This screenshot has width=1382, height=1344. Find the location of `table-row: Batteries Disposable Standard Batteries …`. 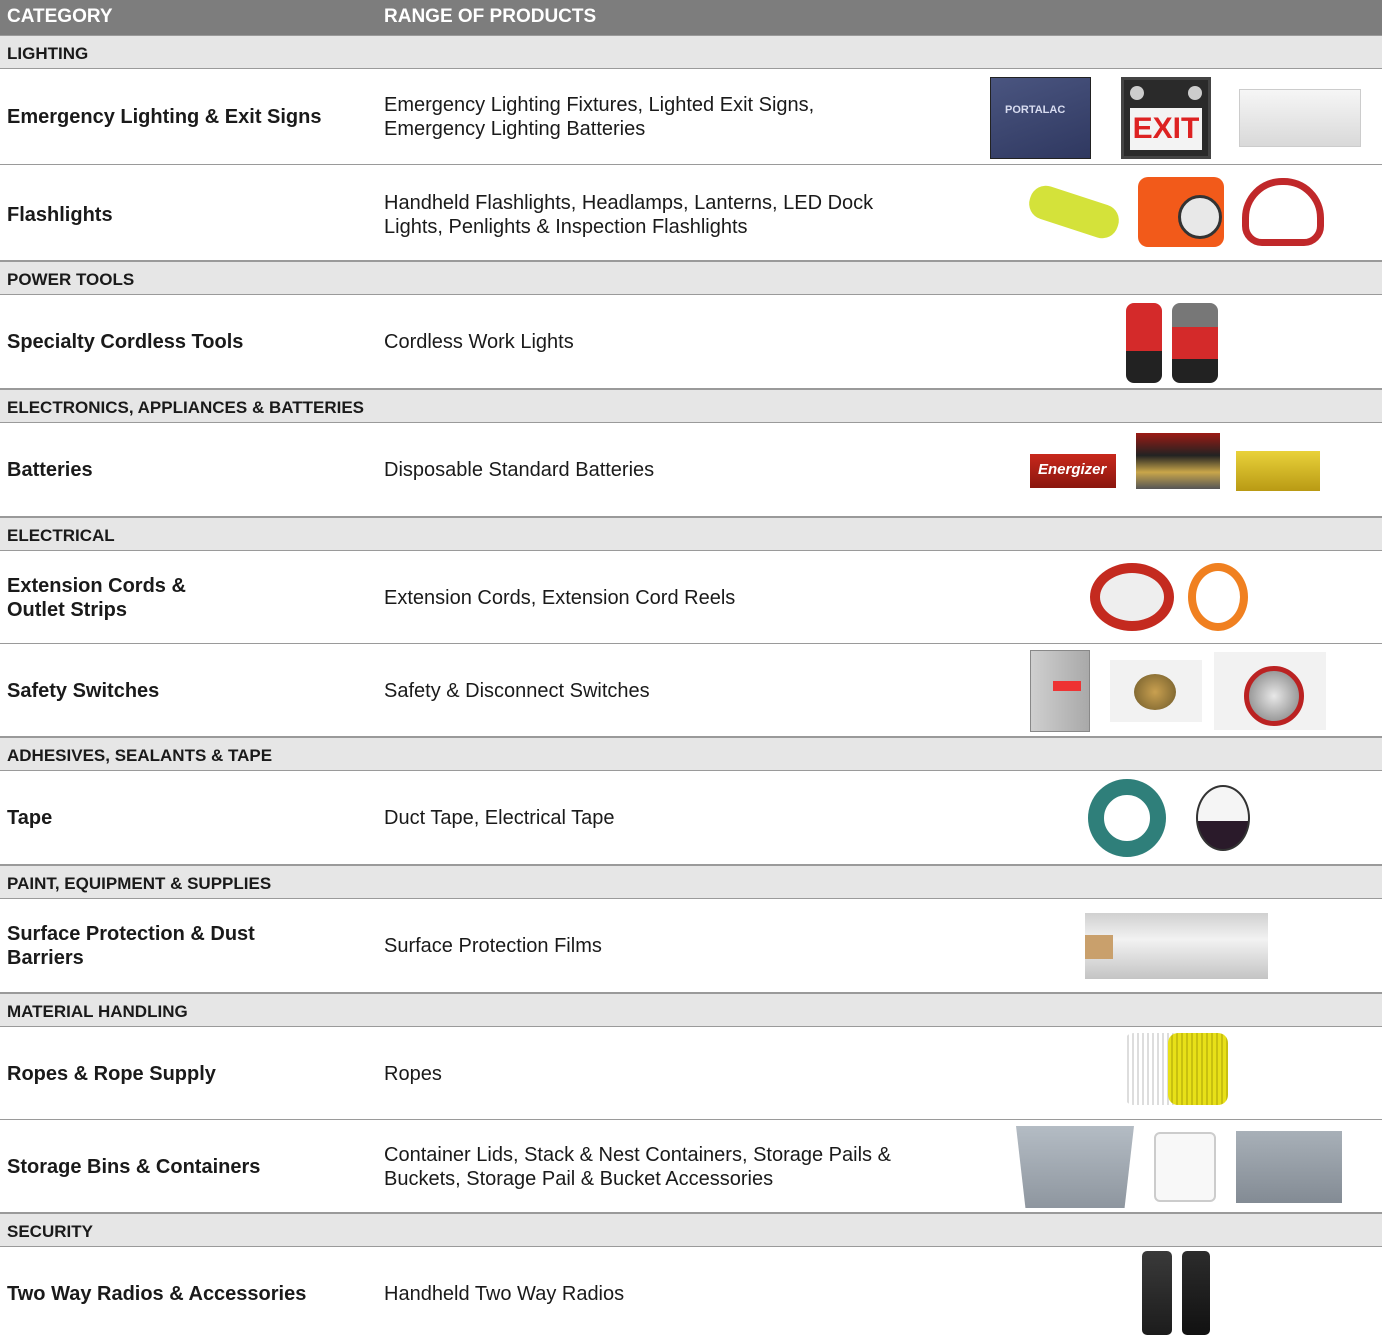

table-row: Batteries Disposable Standard Batteries … is located at coordinates (691, 470).